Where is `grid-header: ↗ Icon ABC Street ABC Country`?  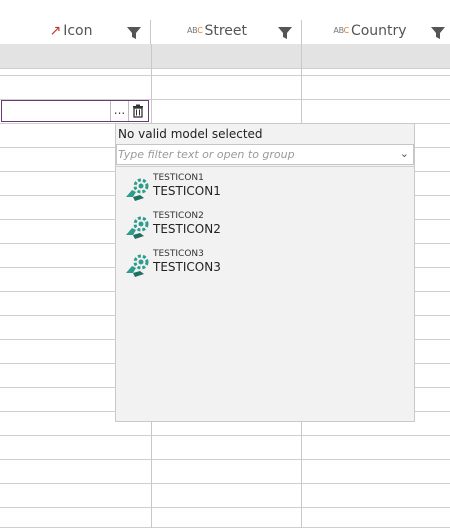 grid-header: ↗ Icon ABC Street ABC Country is located at coordinates (225, 32).